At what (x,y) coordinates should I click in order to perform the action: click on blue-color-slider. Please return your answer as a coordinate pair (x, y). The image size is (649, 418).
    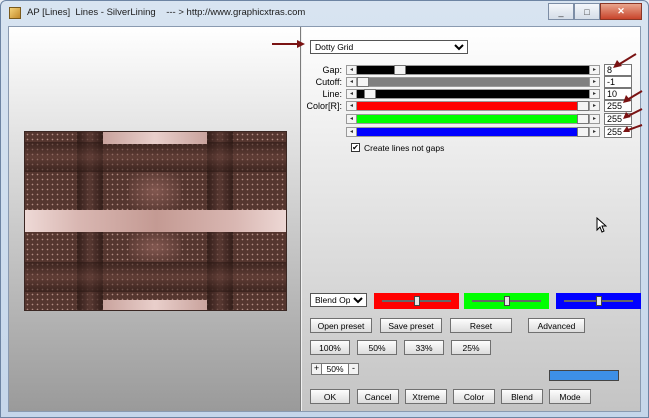
    Looking at the image, I should click on (598, 301).